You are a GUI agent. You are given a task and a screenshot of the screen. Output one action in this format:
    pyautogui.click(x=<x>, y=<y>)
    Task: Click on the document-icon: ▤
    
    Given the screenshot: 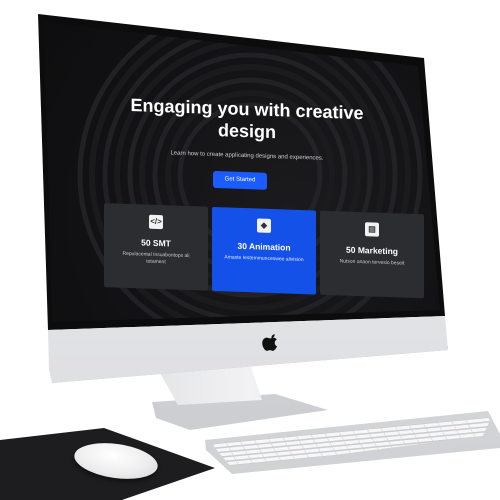 What is the action you would take?
    pyautogui.click(x=372, y=229)
    